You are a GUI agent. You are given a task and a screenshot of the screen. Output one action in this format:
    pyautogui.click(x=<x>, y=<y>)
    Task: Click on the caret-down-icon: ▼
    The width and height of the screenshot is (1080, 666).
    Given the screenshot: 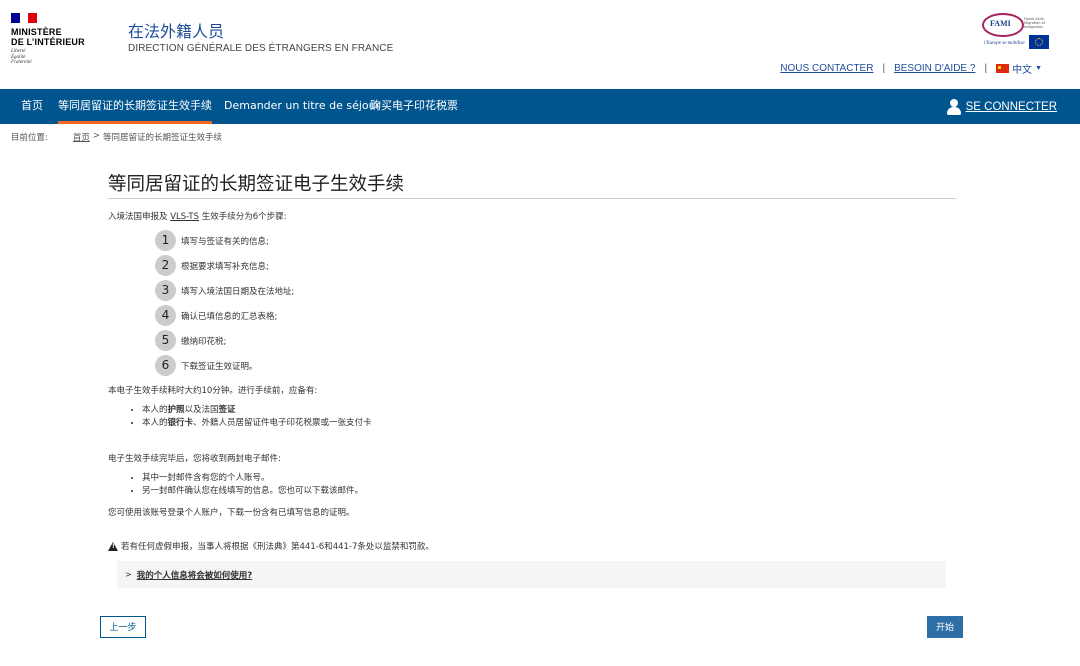 What is the action you would take?
    pyautogui.click(x=1038, y=68)
    